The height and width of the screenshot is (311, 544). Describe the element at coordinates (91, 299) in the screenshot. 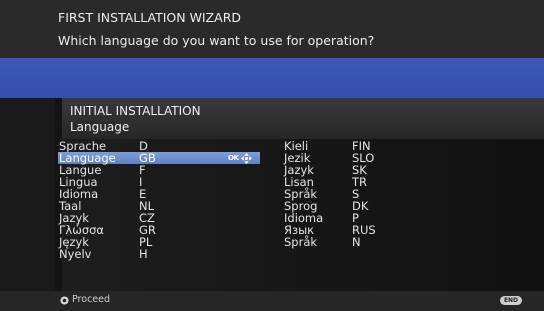

I see `proceed-label: Proceed` at that location.